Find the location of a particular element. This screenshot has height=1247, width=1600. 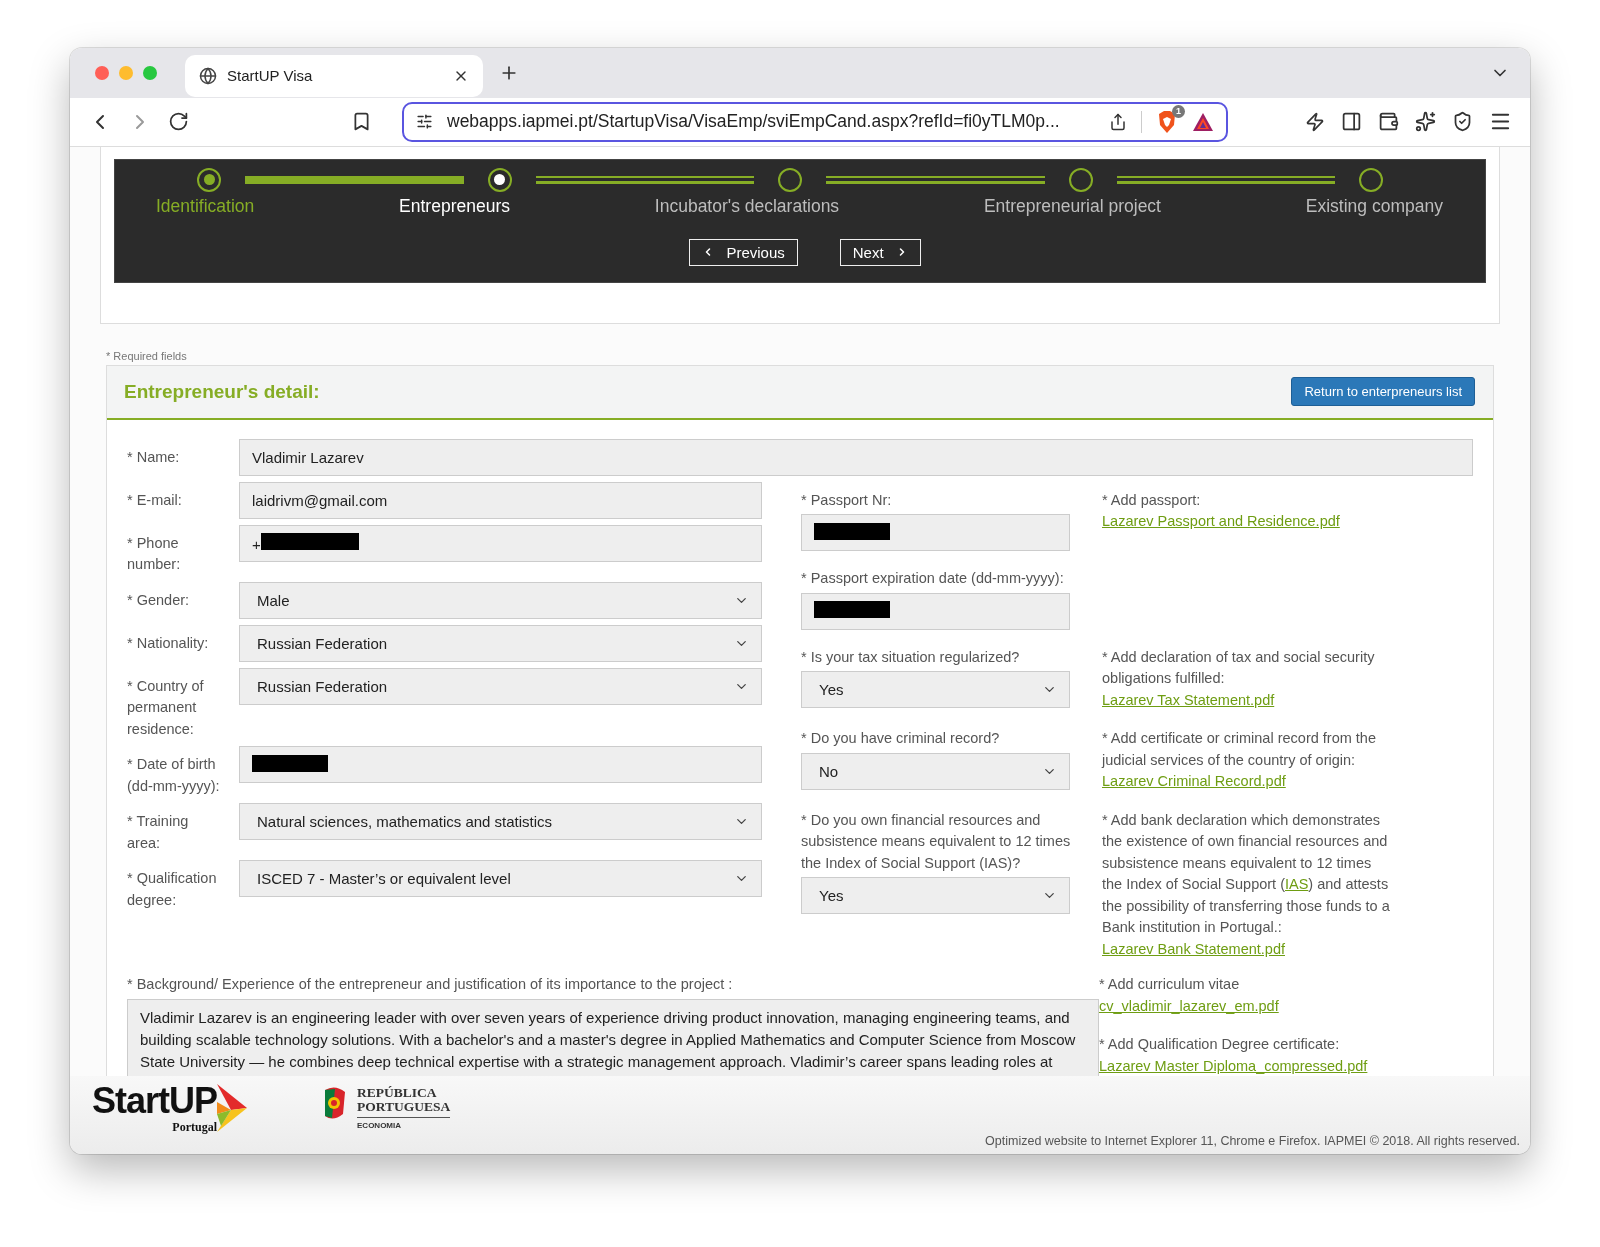

select-field: Male is located at coordinates (500, 600).